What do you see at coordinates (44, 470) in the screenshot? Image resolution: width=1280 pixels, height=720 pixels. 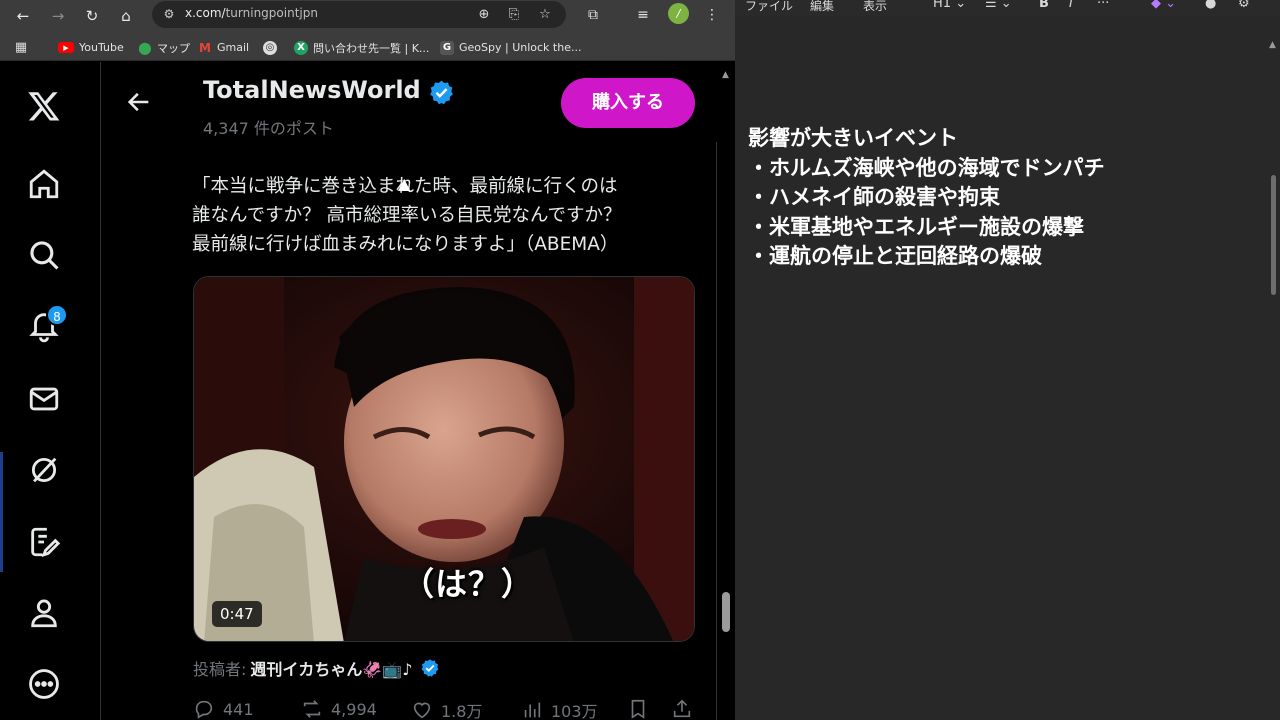 I see `grok-icon` at bounding box center [44, 470].